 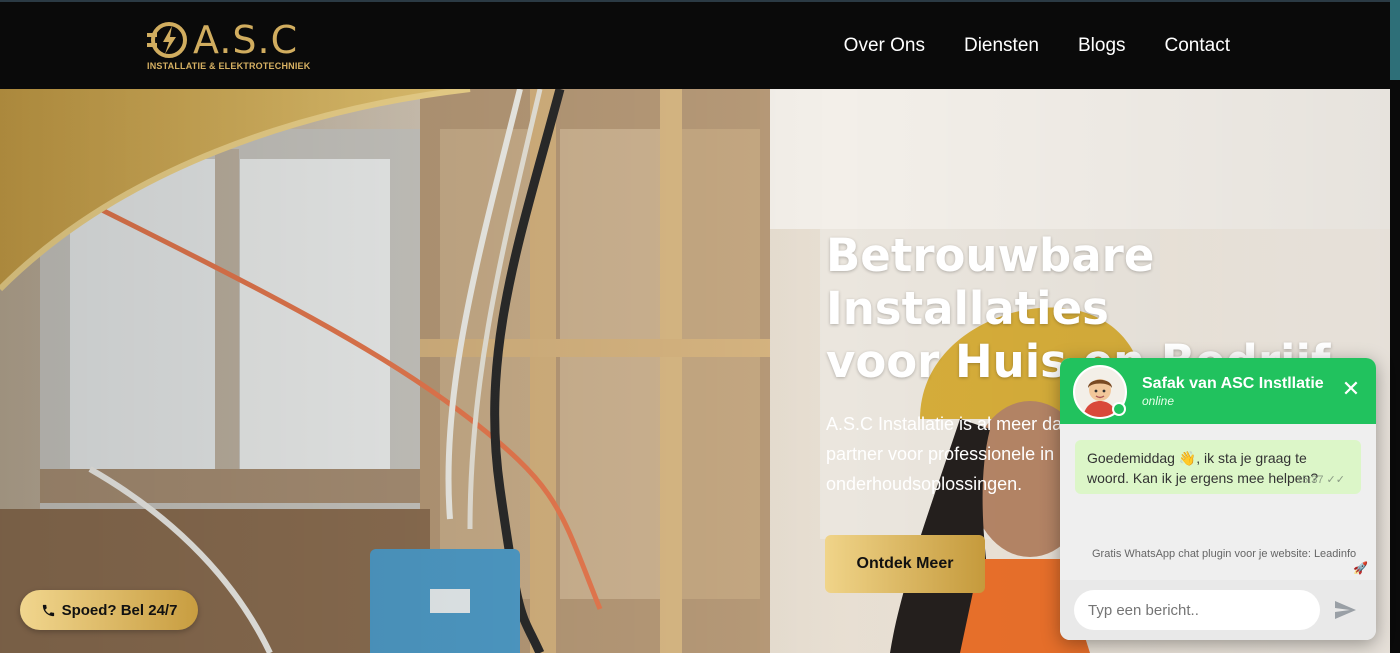 I want to click on hero-headline-line-2: Installaties, so click(x=967, y=308).